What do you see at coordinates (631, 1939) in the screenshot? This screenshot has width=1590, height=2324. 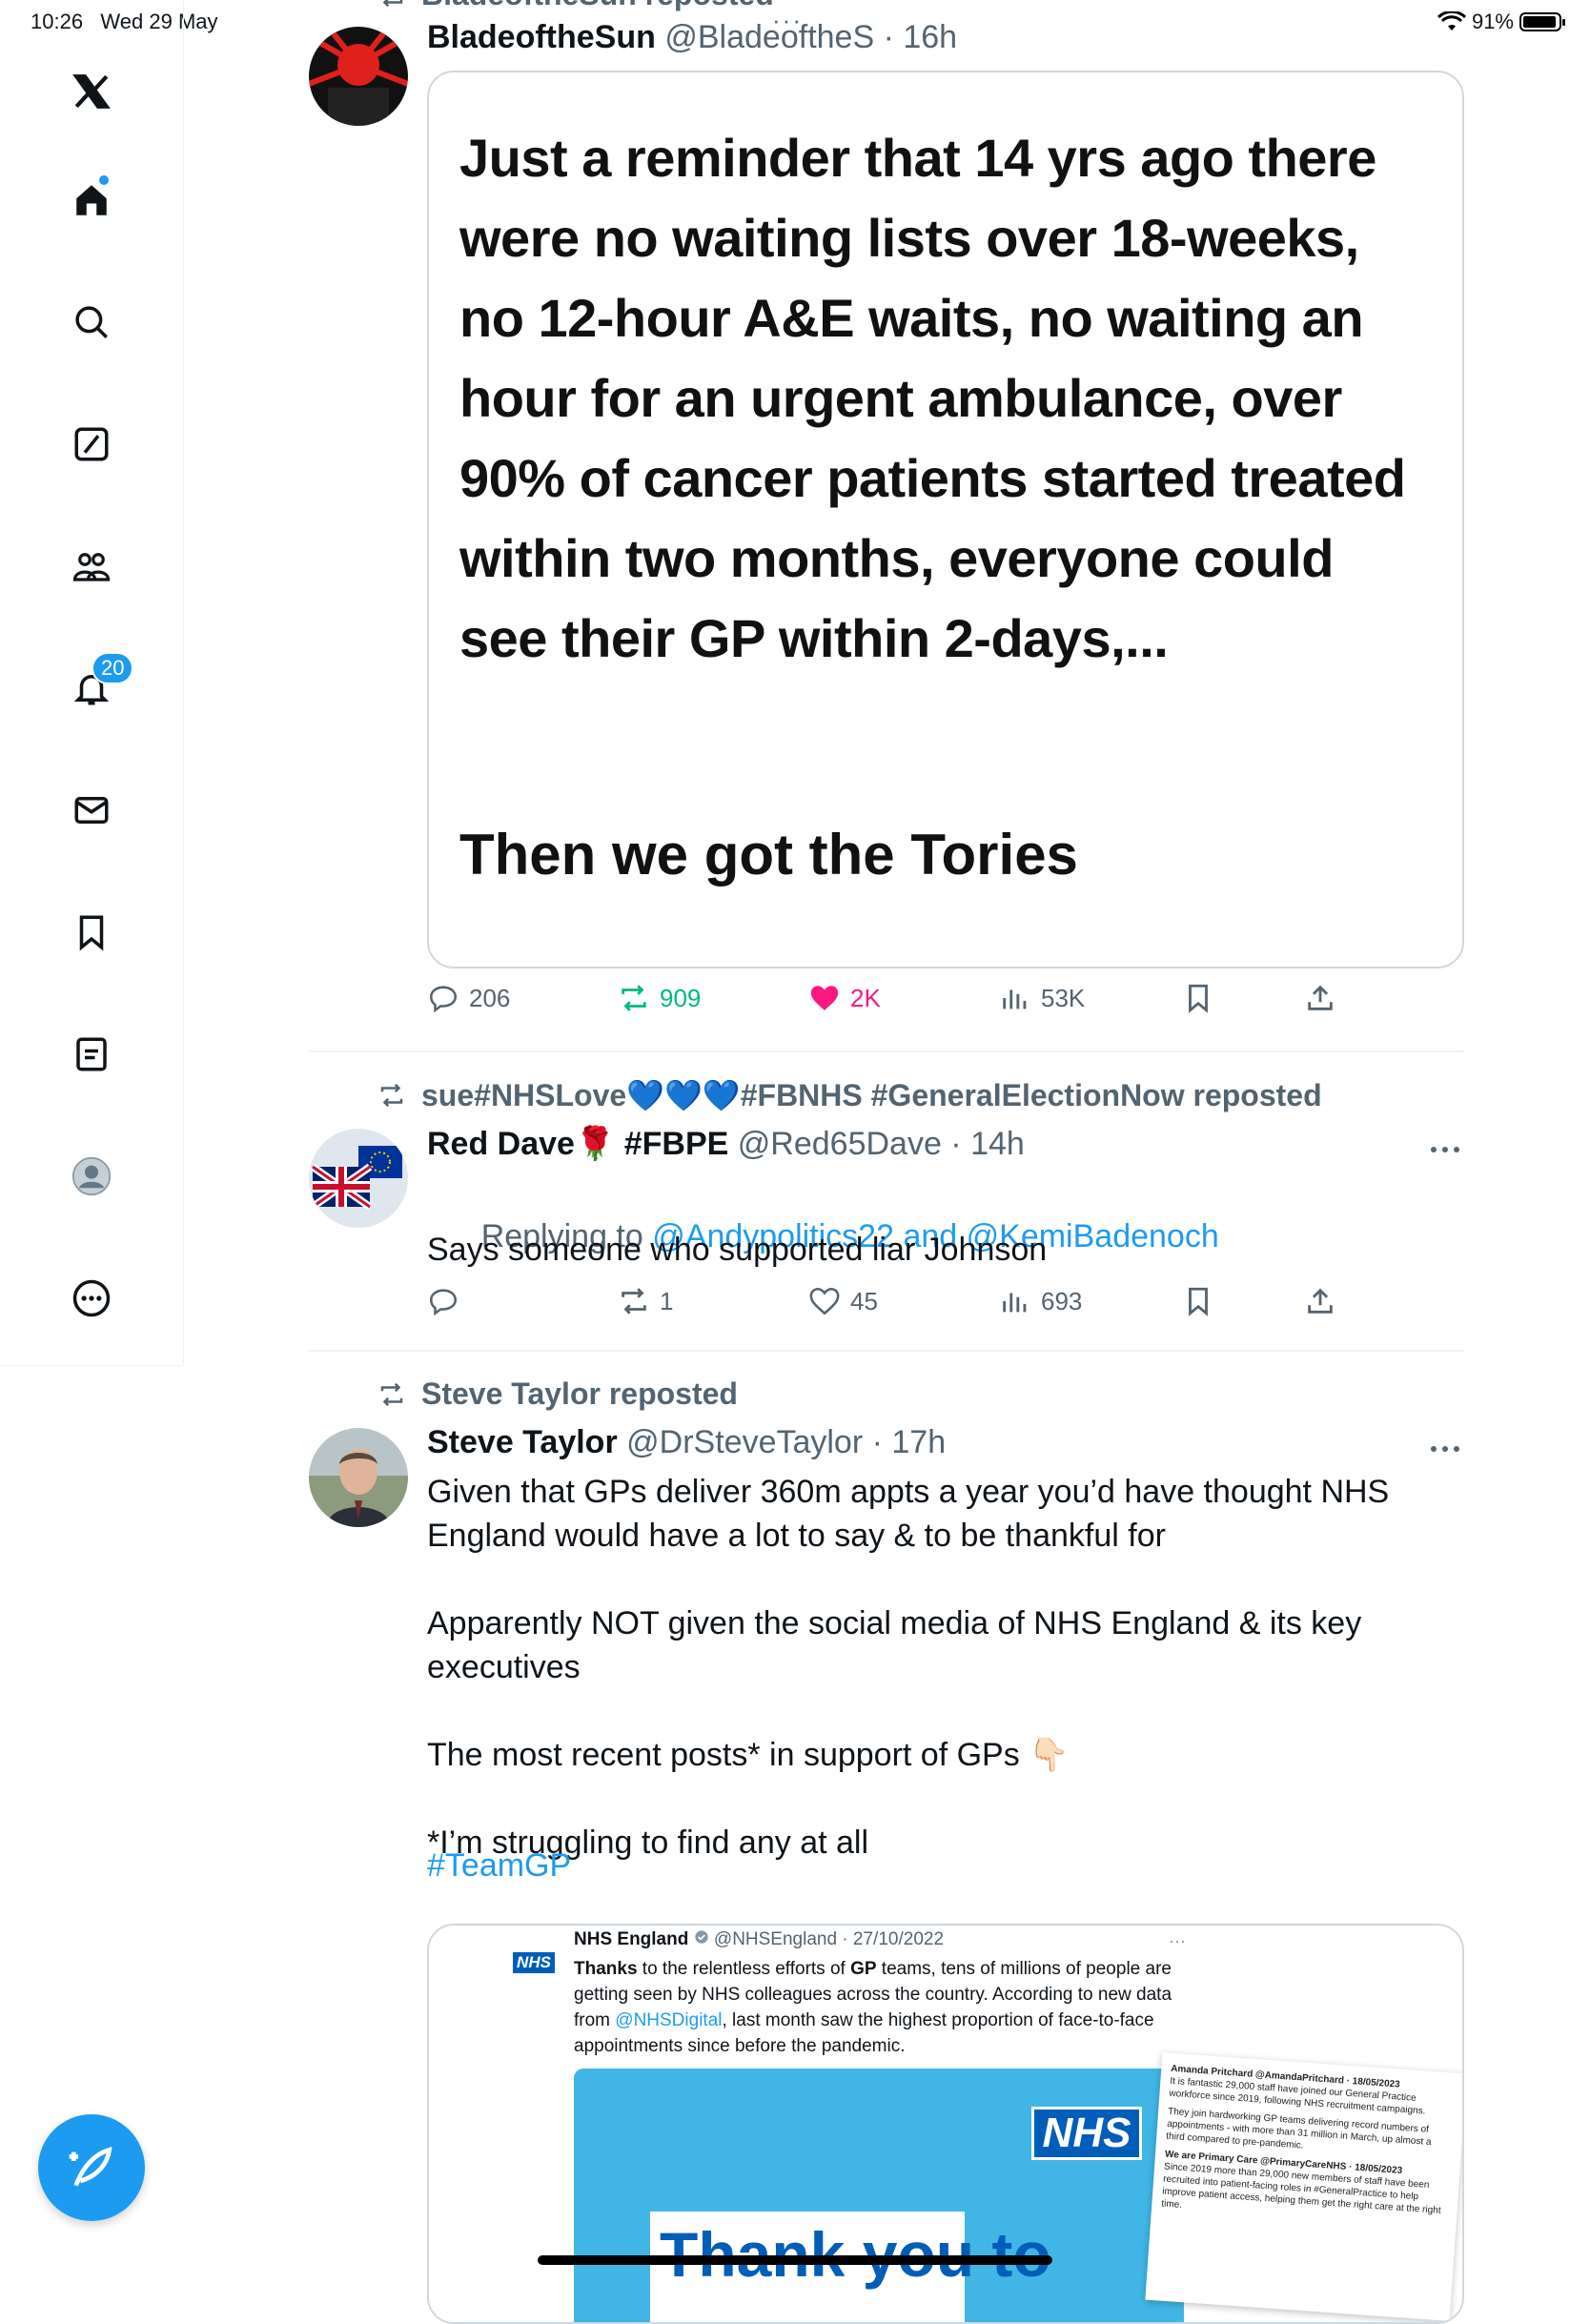 I see `embed-author: NHS England` at bounding box center [631, 1939].